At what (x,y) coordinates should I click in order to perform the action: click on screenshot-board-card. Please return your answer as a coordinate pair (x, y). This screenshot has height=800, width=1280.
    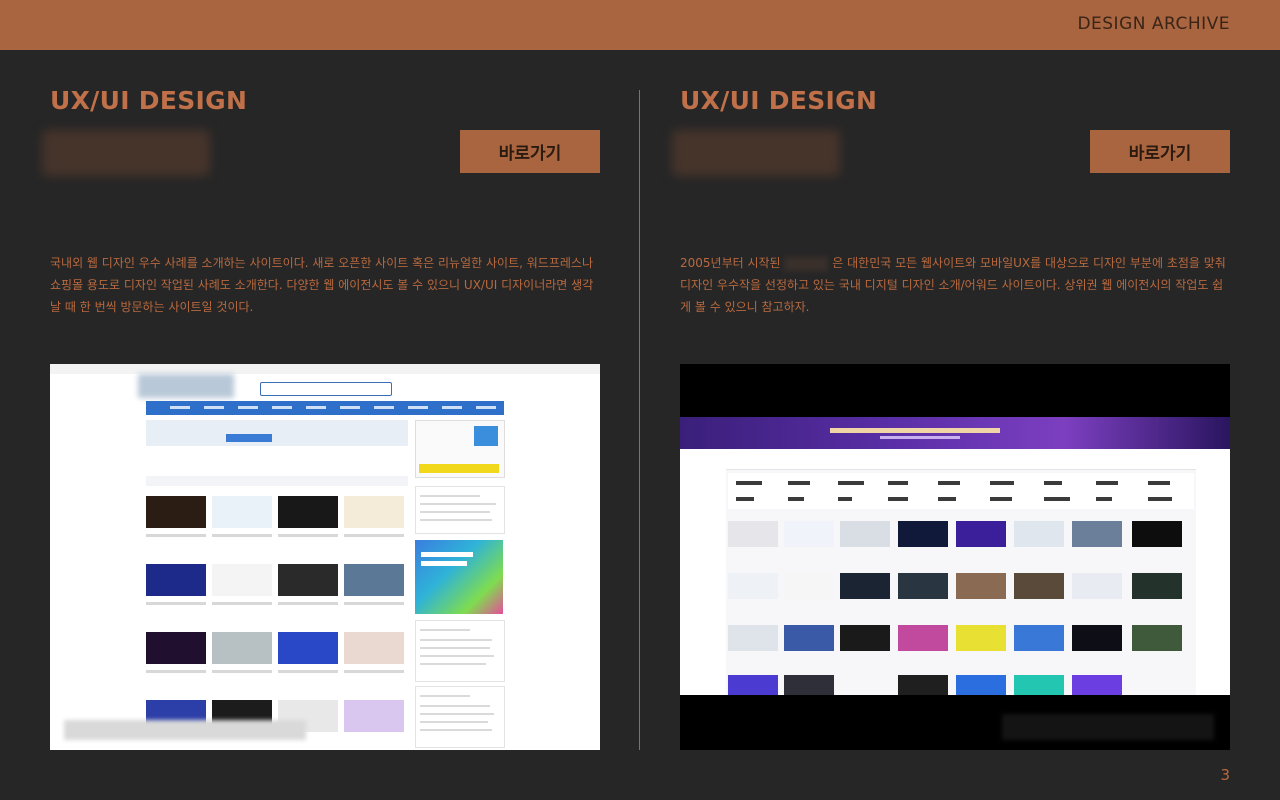
    Looking at the image, I should click on (460, 651).